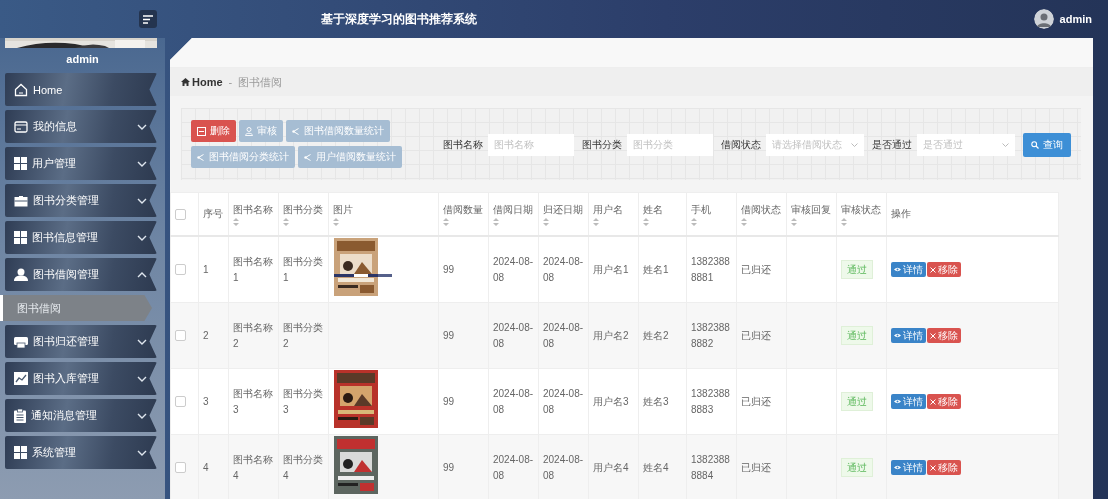  What do you see at coordinates (1047, 145) in the screenshot?
I see `search-button: 查询` at bounding box center [1047, 145].